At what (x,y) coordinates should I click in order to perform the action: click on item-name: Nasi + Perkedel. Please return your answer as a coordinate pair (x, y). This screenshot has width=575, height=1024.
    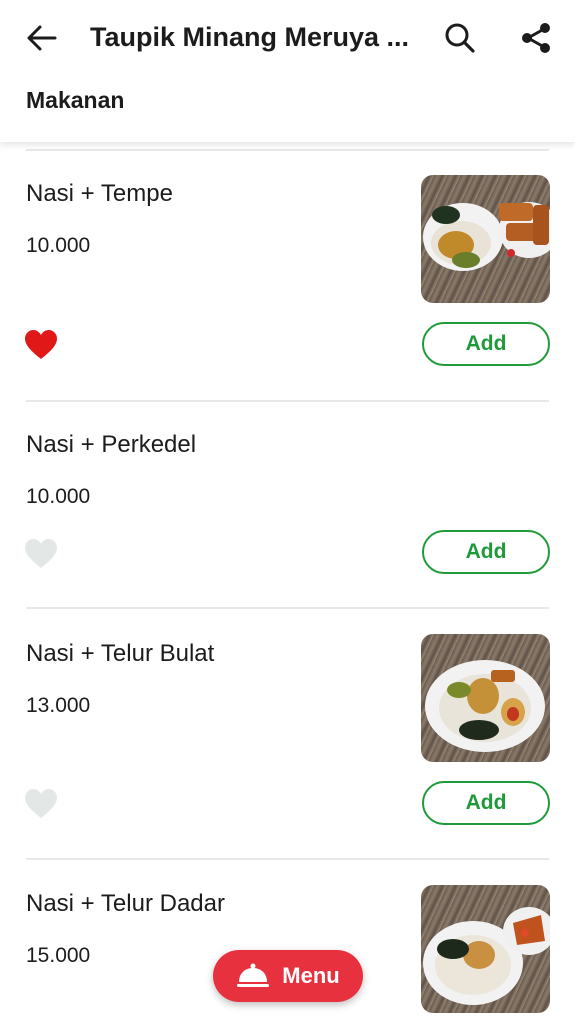
    Looking at the image, I should click on (111, 444).